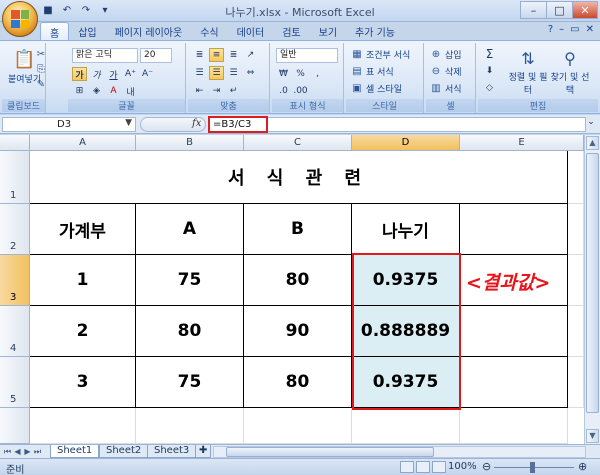 This screenshot has width=600, height=475. What do you see at coordinates (15, 331) in the screenshot?
I see `row-header-4: 4` at bounding box center [15, 331].